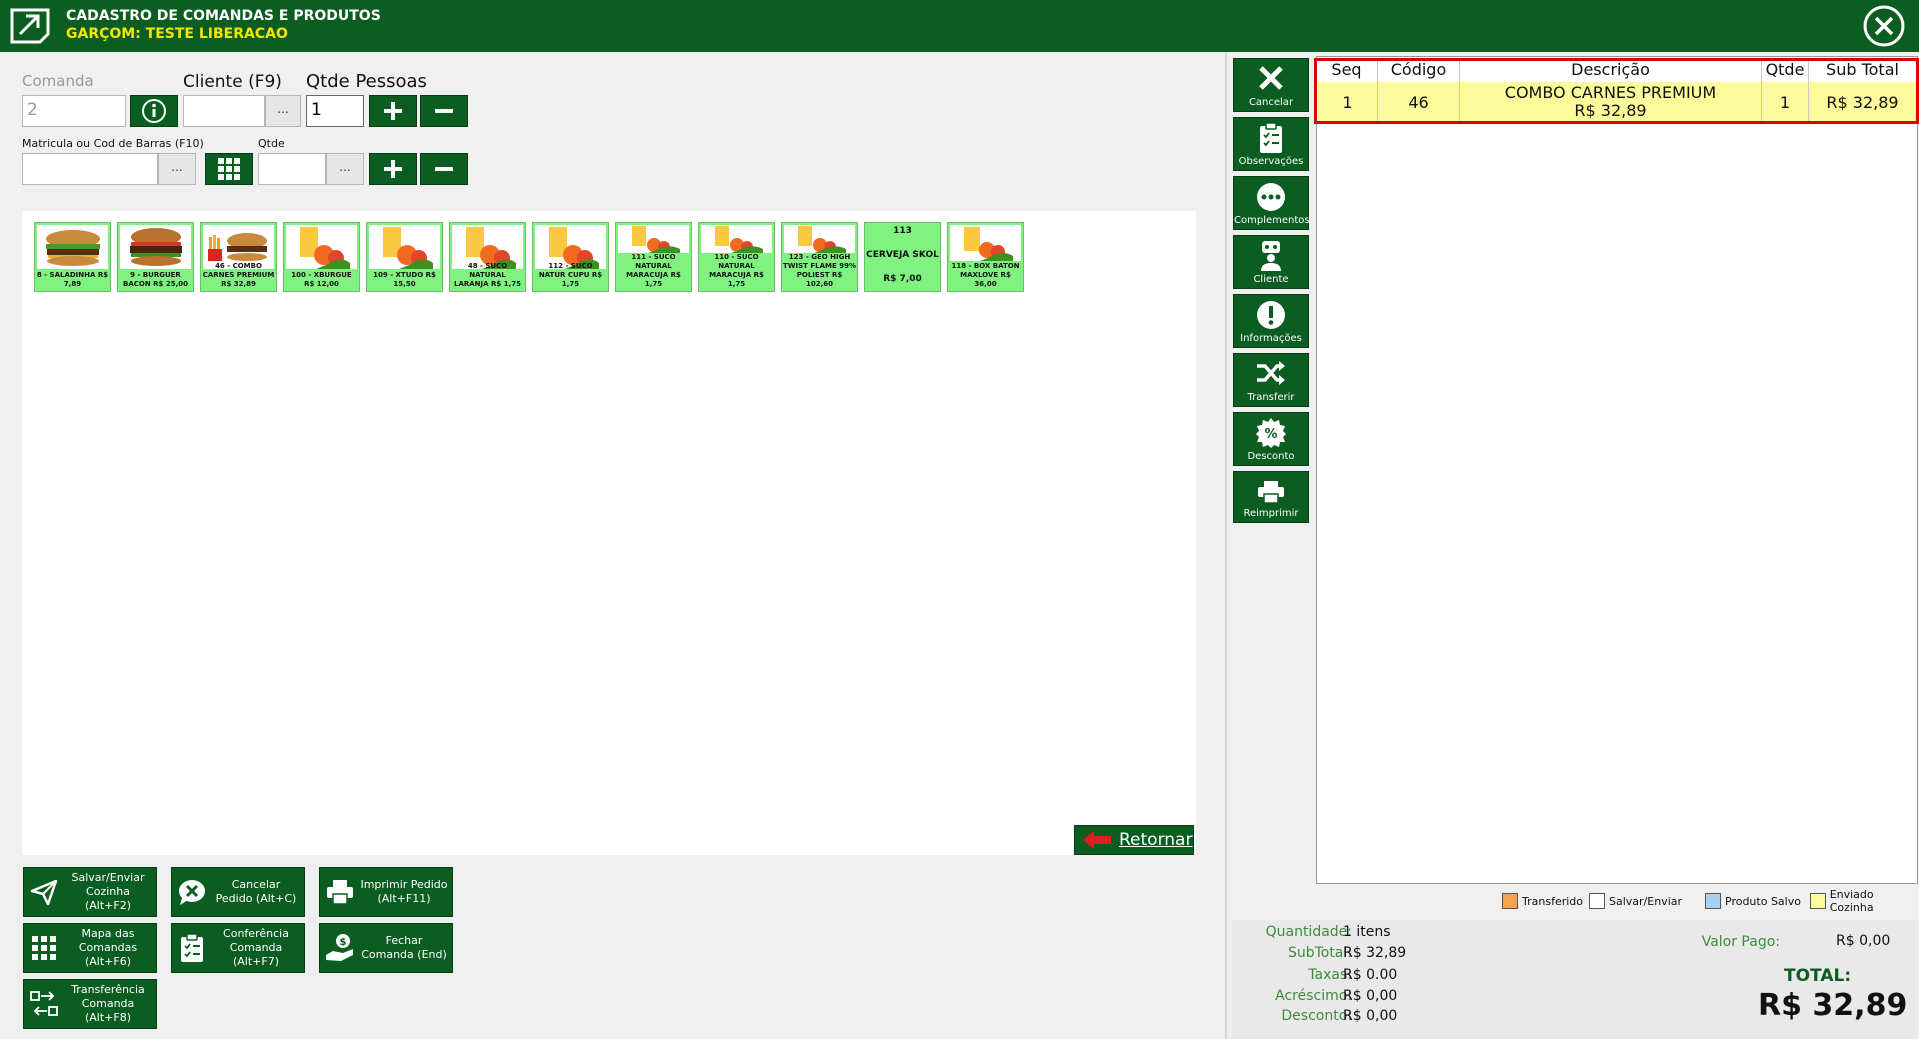 The image size is (1919, 1039). I want to click on side-informacoes-button: Informações, so click(1271, 321).